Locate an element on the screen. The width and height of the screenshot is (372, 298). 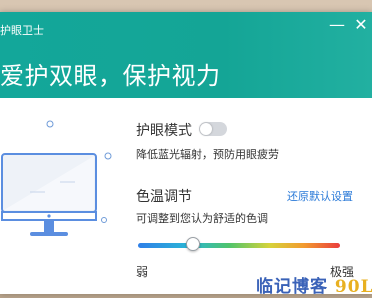
app-title: 护眼卫士 is located at coordinates (22, 30).